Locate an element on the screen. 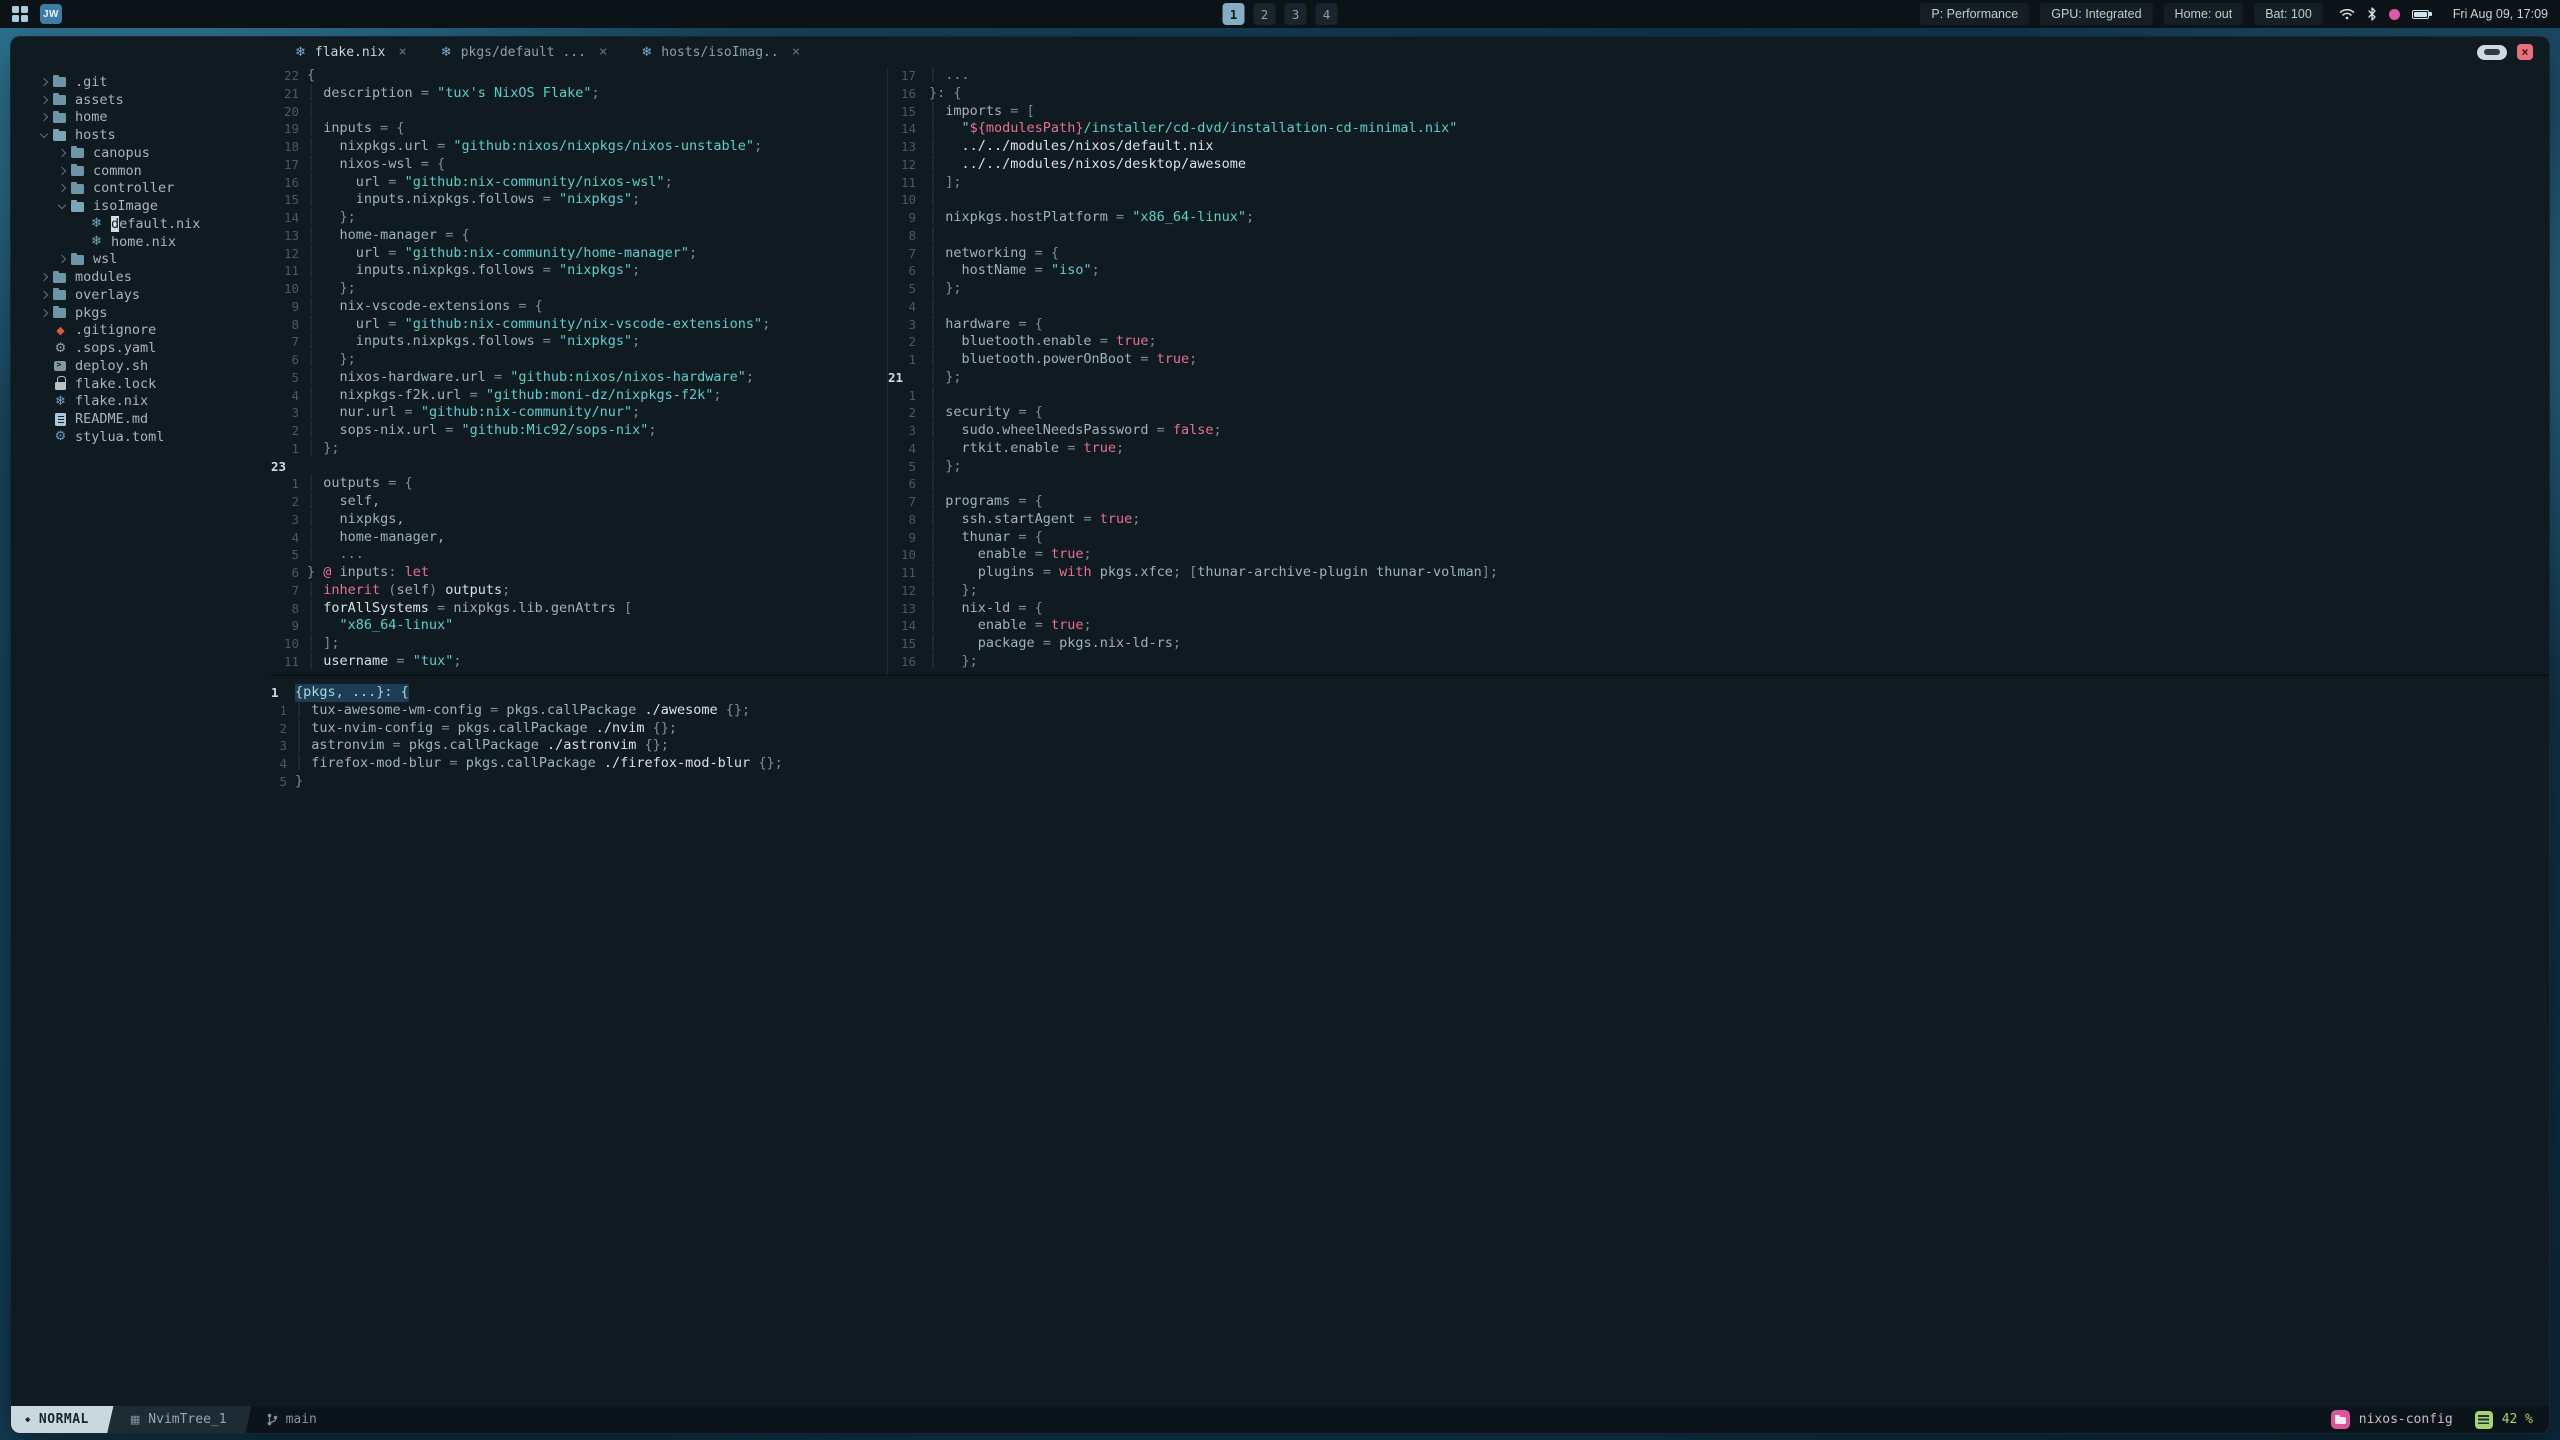  code-line: 1 │ bluetooth.powerOnBoot = true; is located at coordinates (1718, 360).